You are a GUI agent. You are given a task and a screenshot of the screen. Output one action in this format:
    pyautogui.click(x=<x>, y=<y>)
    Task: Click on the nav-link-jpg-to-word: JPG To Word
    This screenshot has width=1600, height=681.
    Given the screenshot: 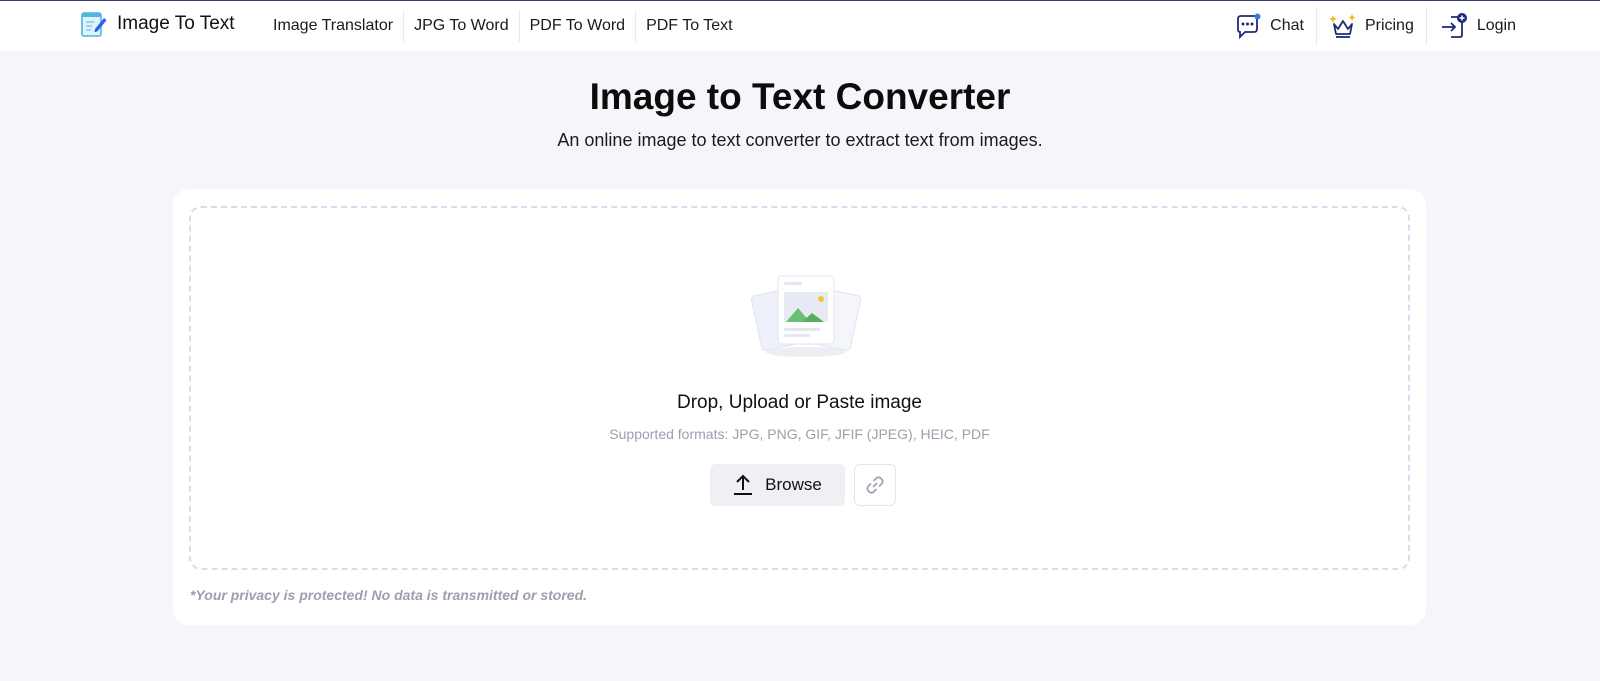 What is the action you would take?
    pyautogui.click(x=461, y=26)
    